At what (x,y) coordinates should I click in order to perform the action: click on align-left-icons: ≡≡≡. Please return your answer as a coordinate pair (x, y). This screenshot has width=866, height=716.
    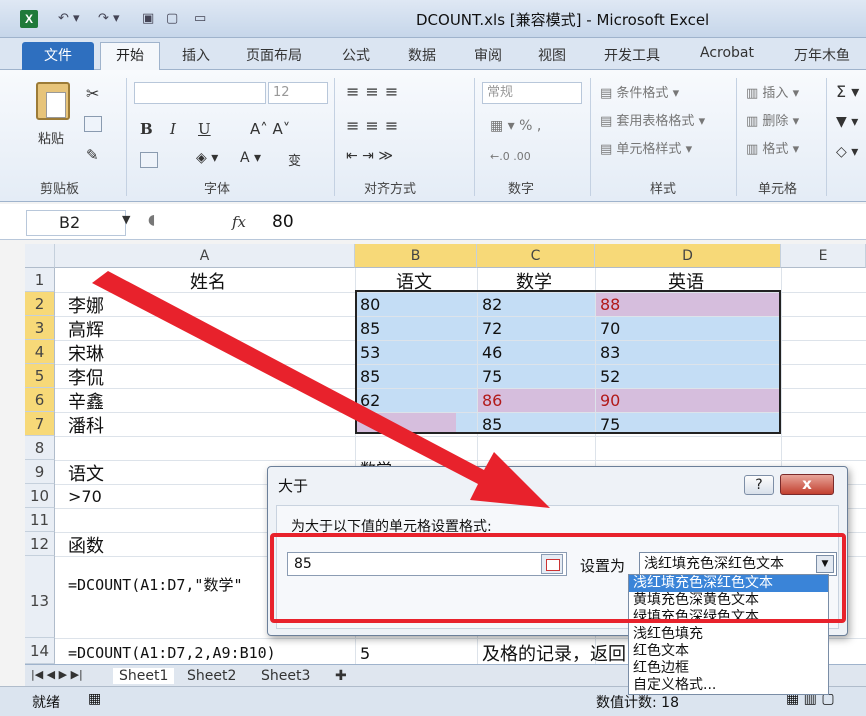
    Looking at the image, I should click on (375, 125).